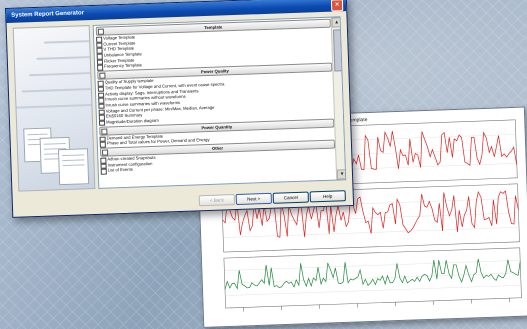 This screenshot has height=329, width=527. Describe the element at coordinates (214, 71) in the screenshot. I see `group-header-label: Power Quality` at that location.